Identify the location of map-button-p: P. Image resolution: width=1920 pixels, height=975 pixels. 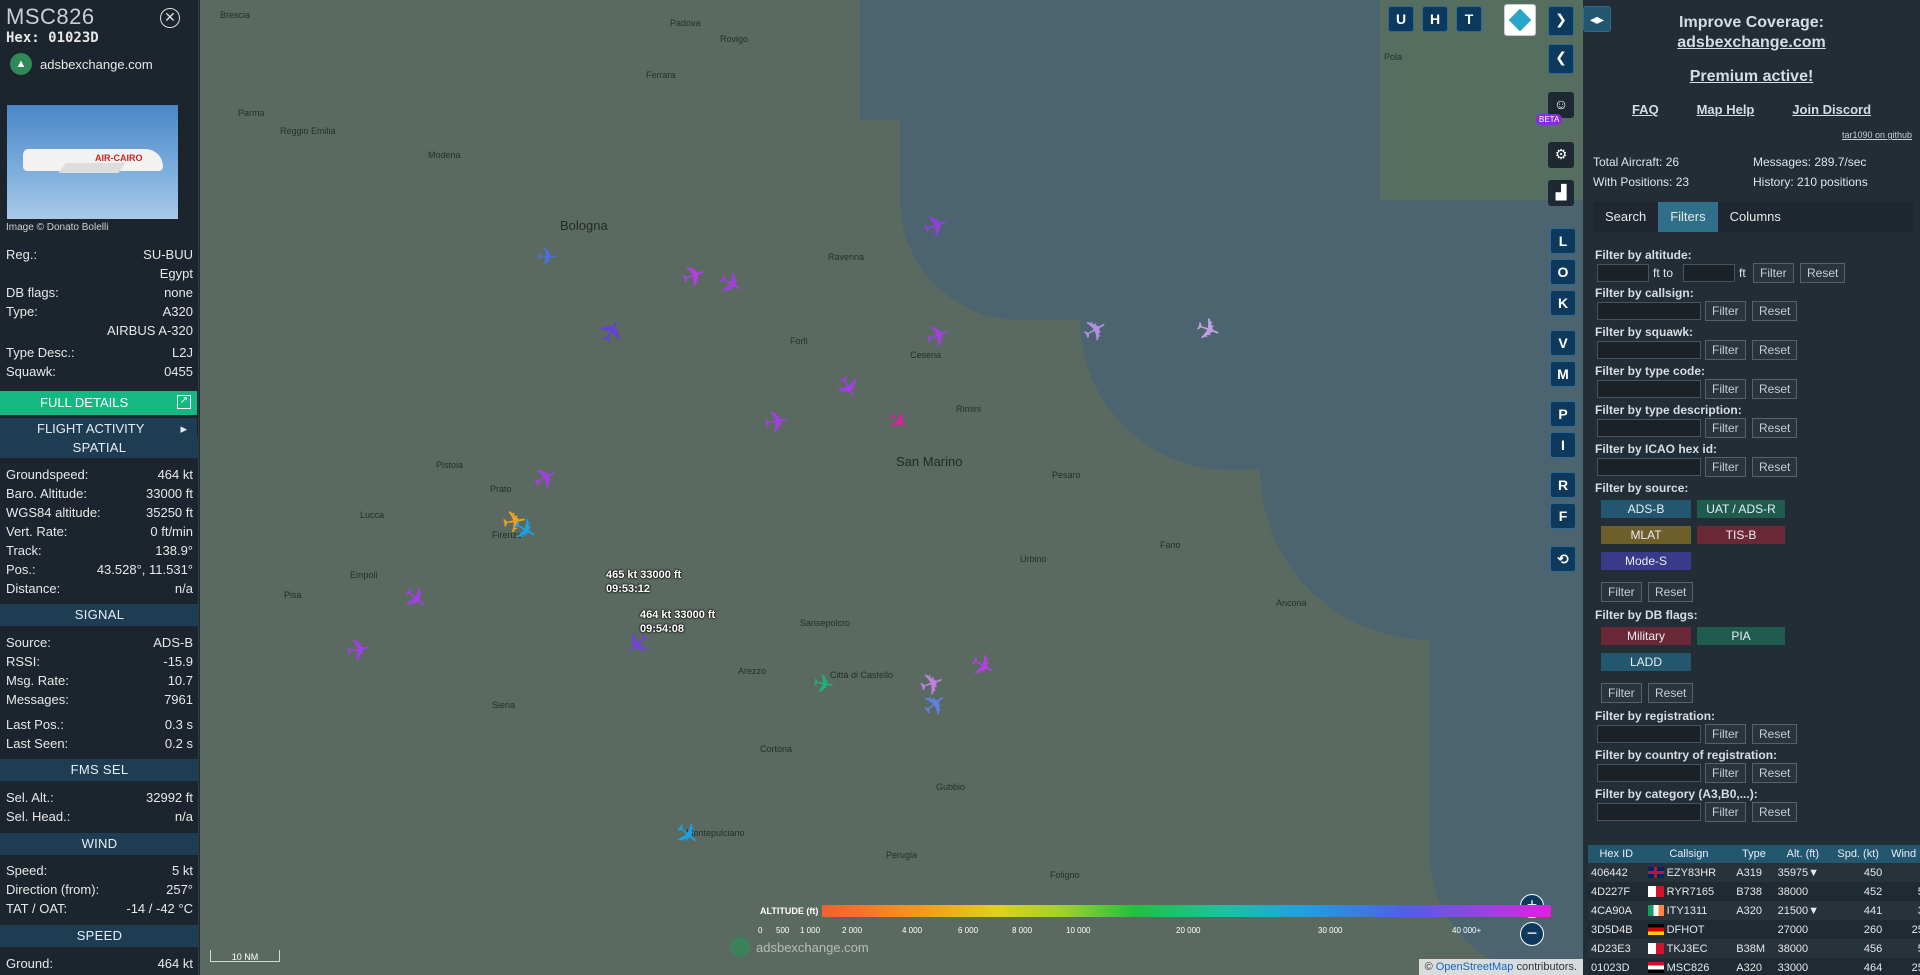
(1563, 414).